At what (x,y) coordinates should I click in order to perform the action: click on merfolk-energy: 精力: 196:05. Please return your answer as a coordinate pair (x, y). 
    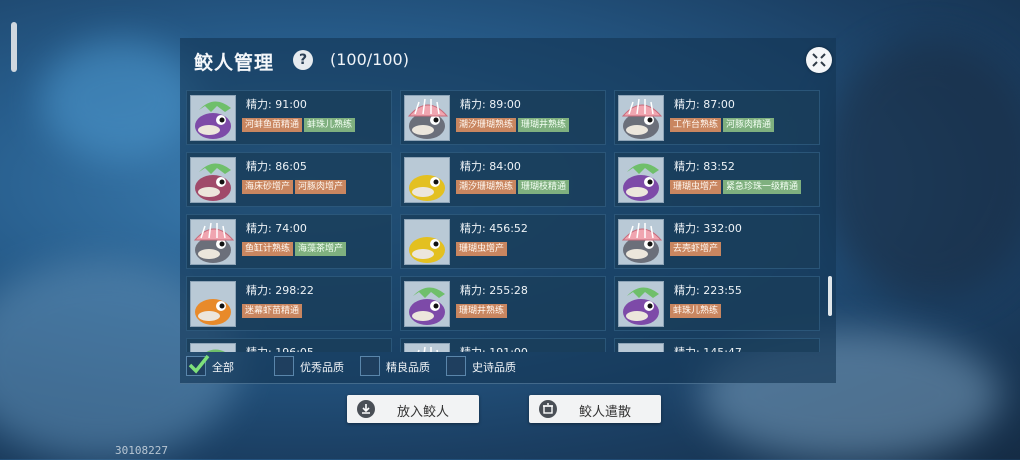
    Looking at the image, I should click on (280, 348).